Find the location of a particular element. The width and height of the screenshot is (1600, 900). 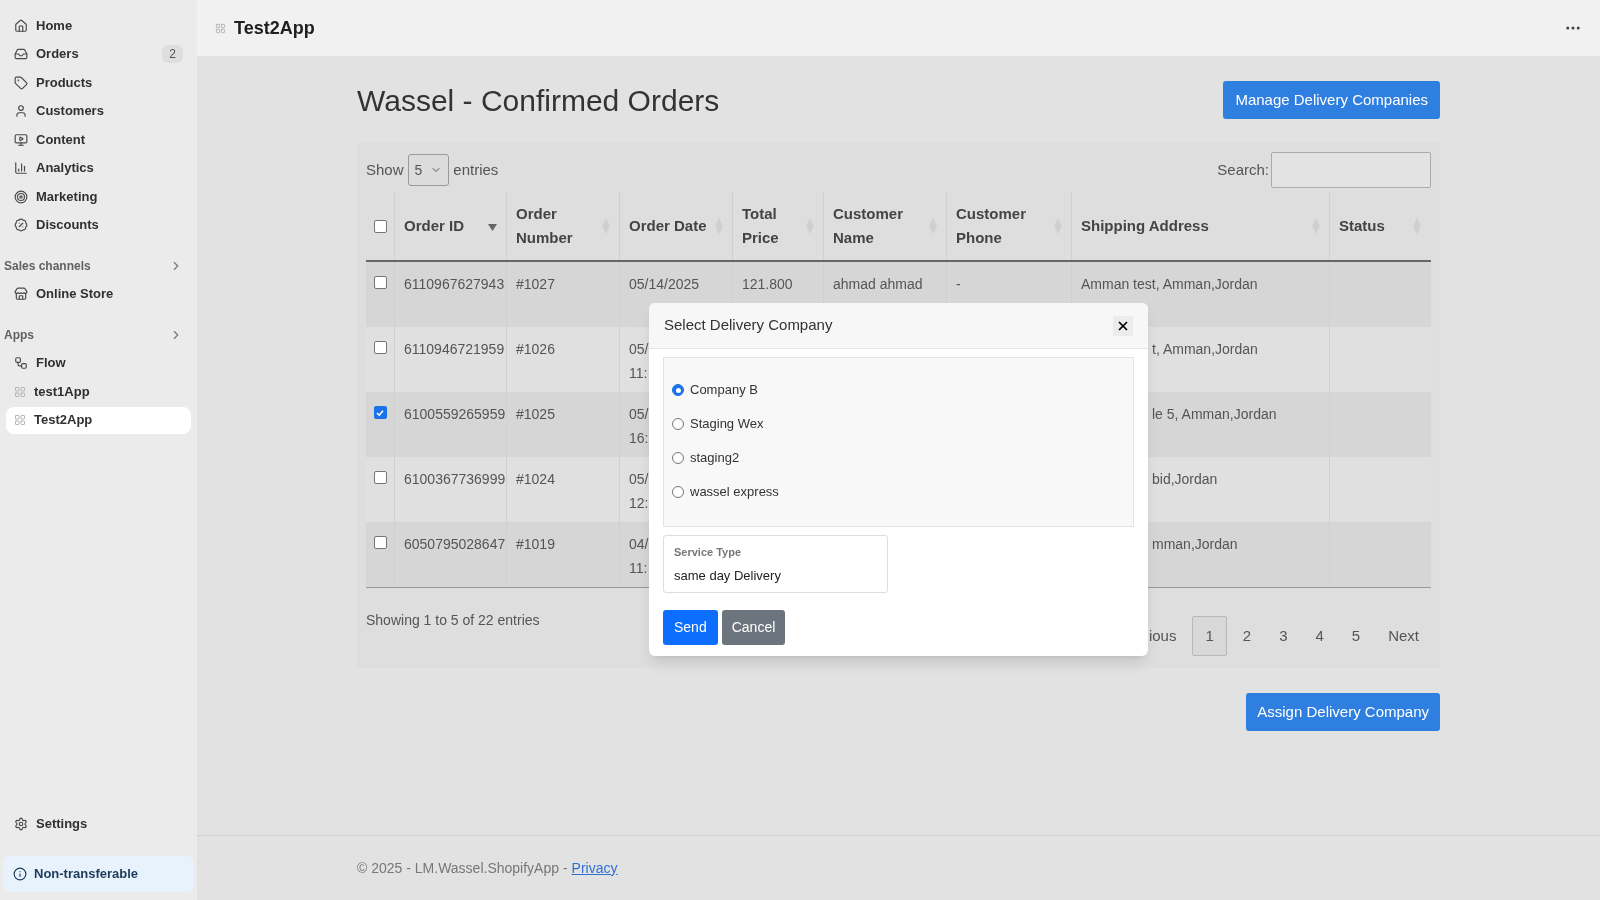

table-cell: #1019 is located at coordinates (535, 544).